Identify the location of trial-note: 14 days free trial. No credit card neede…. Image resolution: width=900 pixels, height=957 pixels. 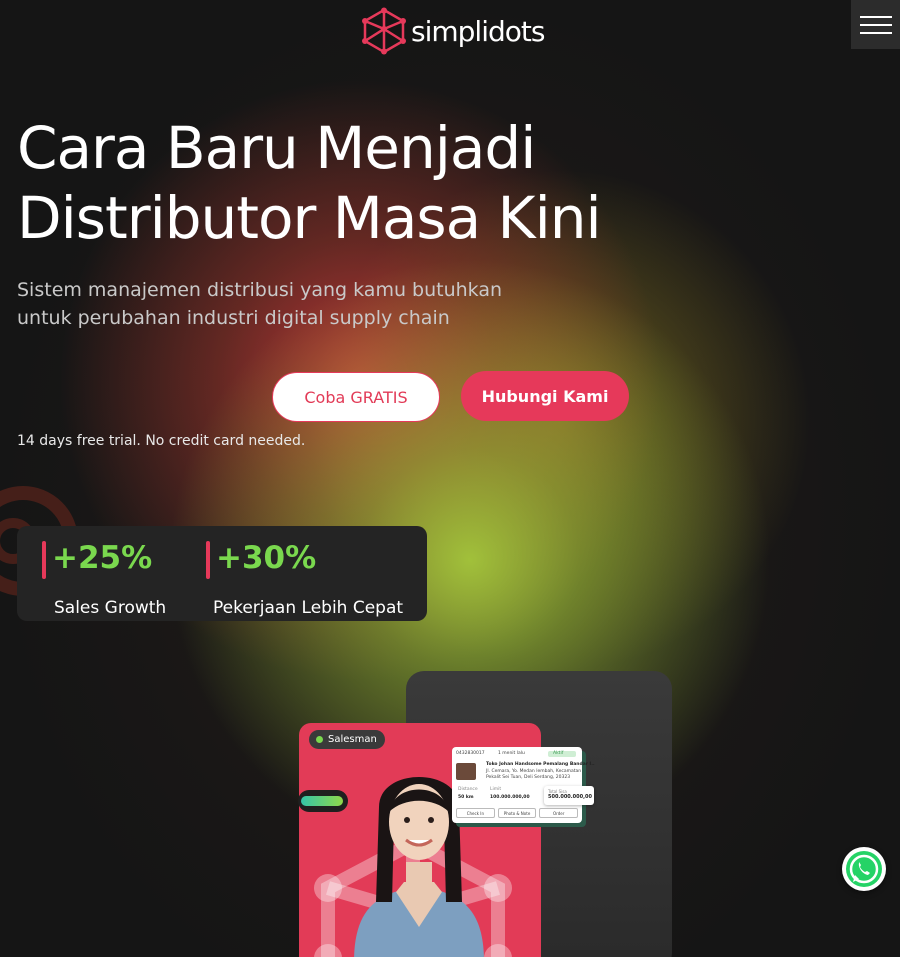
(161, 441).